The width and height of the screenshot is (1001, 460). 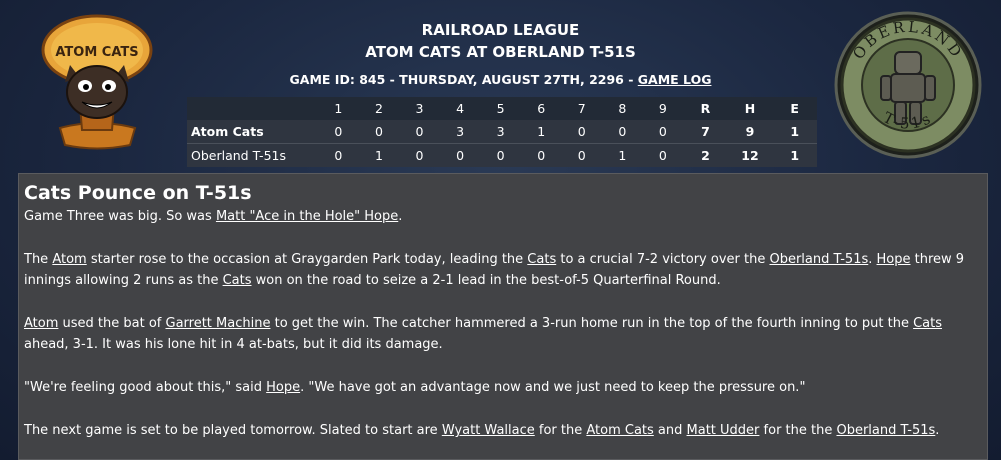 What do you see at coordinates (560, 430) in the screenshot?
I see `paragraph-text: for the` at bounding box center [560, 430].